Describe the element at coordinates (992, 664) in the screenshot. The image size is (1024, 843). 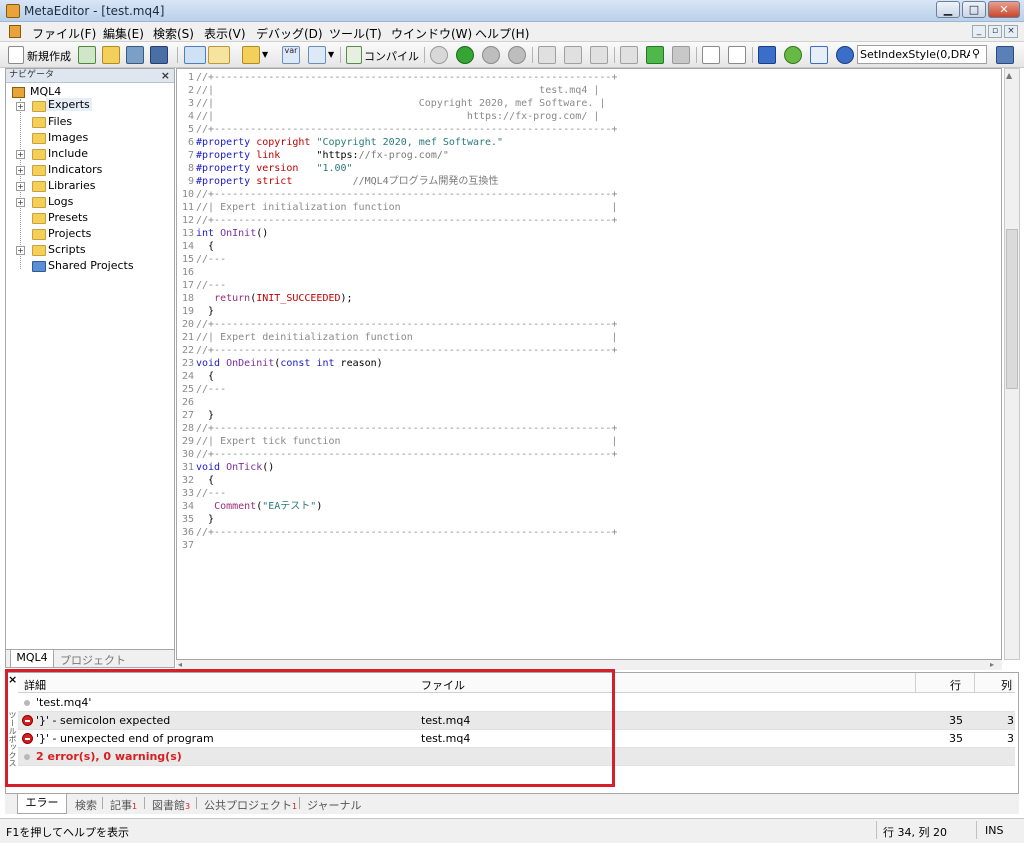
I see `scroll-right-icon: ▸` at that location.